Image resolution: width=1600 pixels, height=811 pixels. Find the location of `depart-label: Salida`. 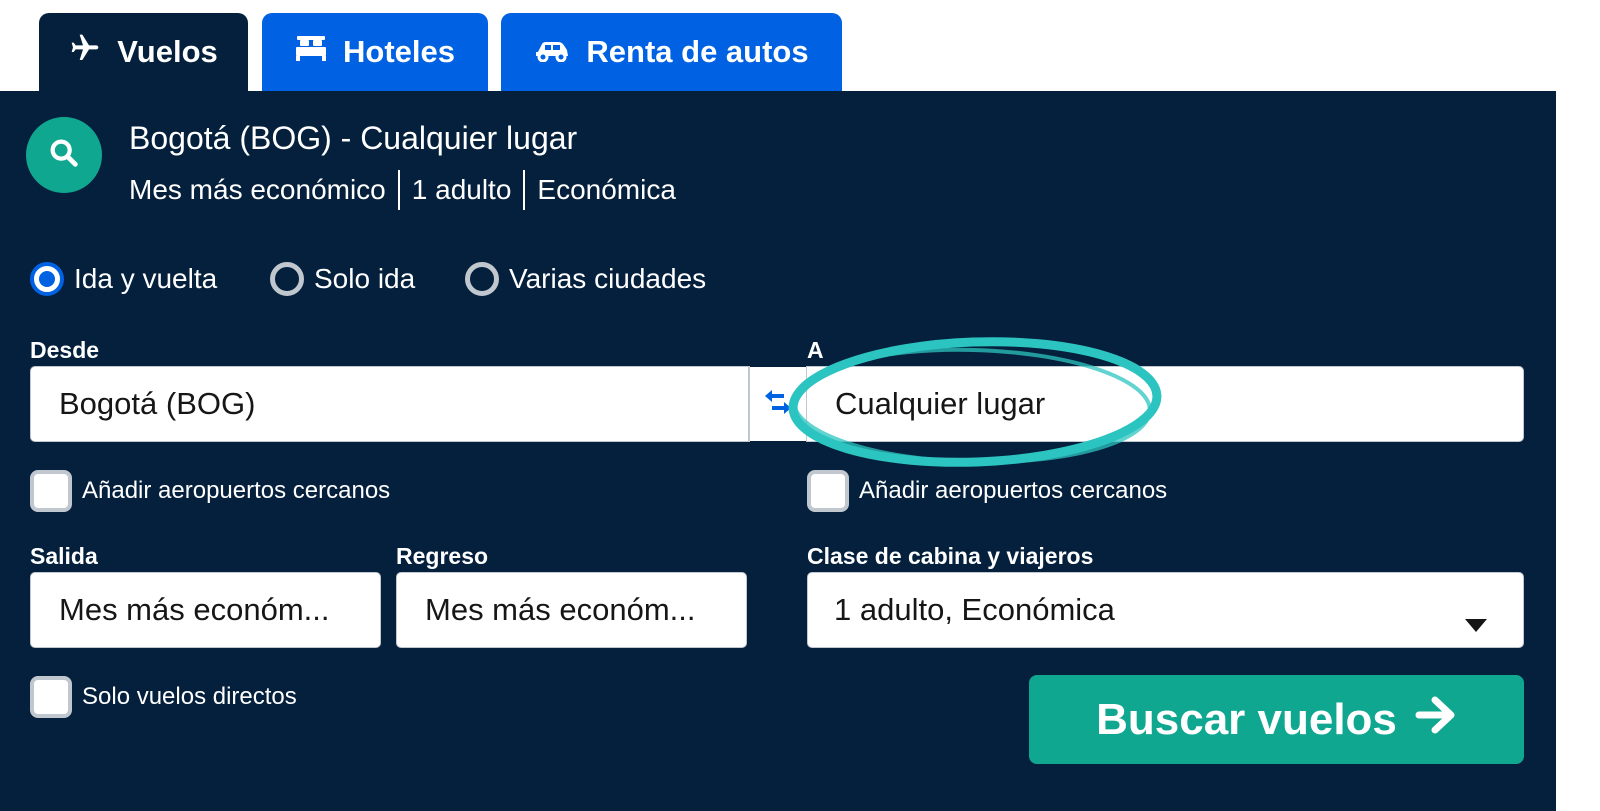

depart-label: Salida is located at coordinates (64, 556).